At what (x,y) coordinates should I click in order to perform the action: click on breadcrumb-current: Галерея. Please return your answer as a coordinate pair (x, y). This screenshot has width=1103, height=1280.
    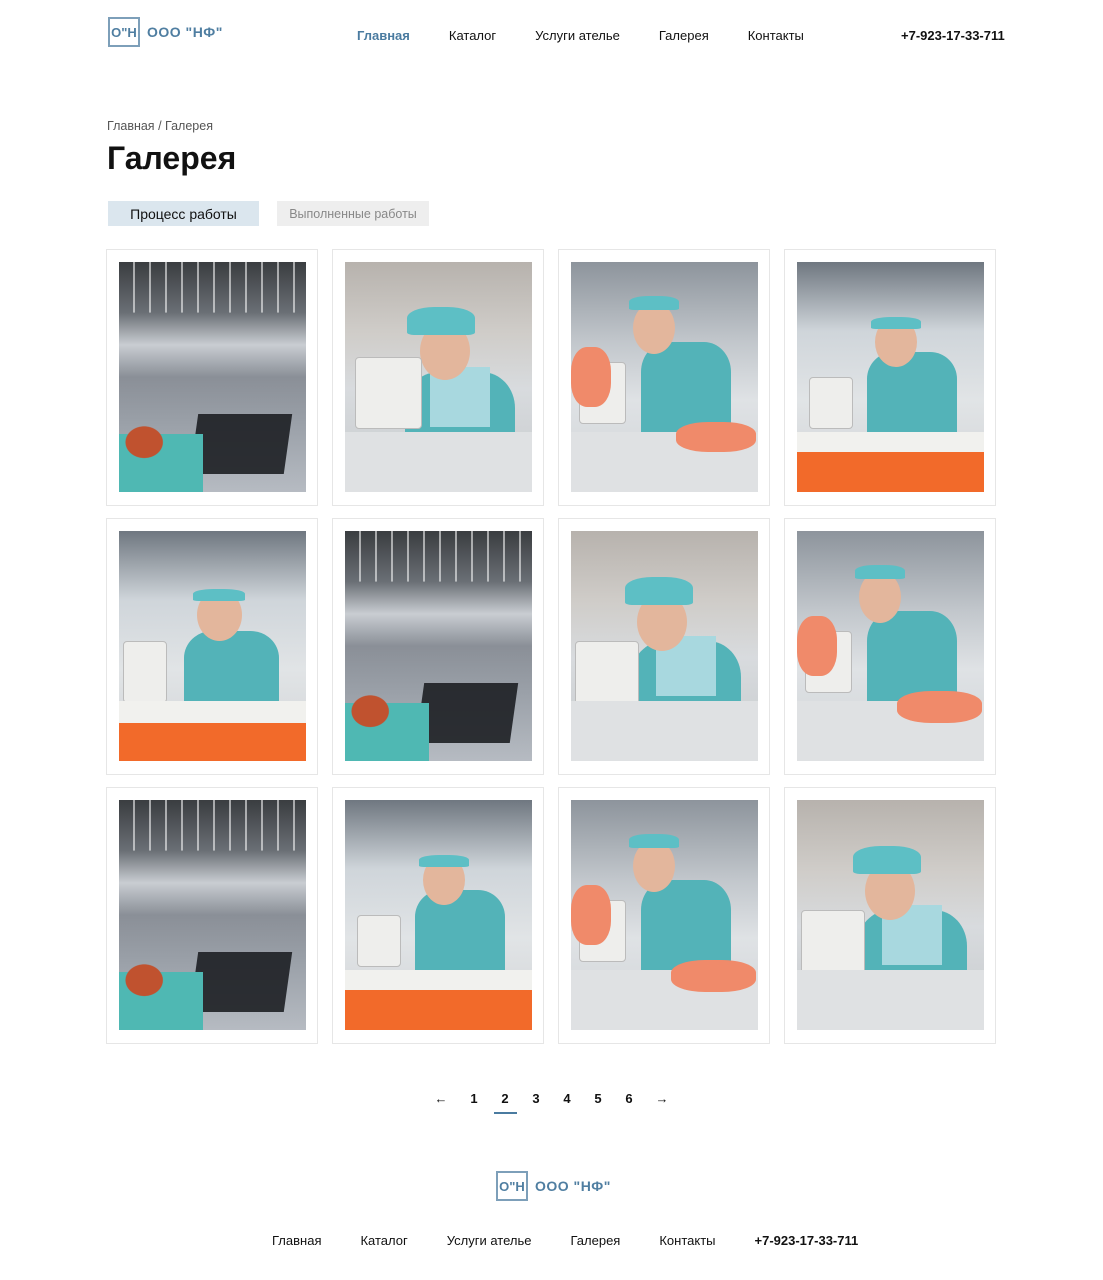
    Looking at the image, I should click on (189, 126).